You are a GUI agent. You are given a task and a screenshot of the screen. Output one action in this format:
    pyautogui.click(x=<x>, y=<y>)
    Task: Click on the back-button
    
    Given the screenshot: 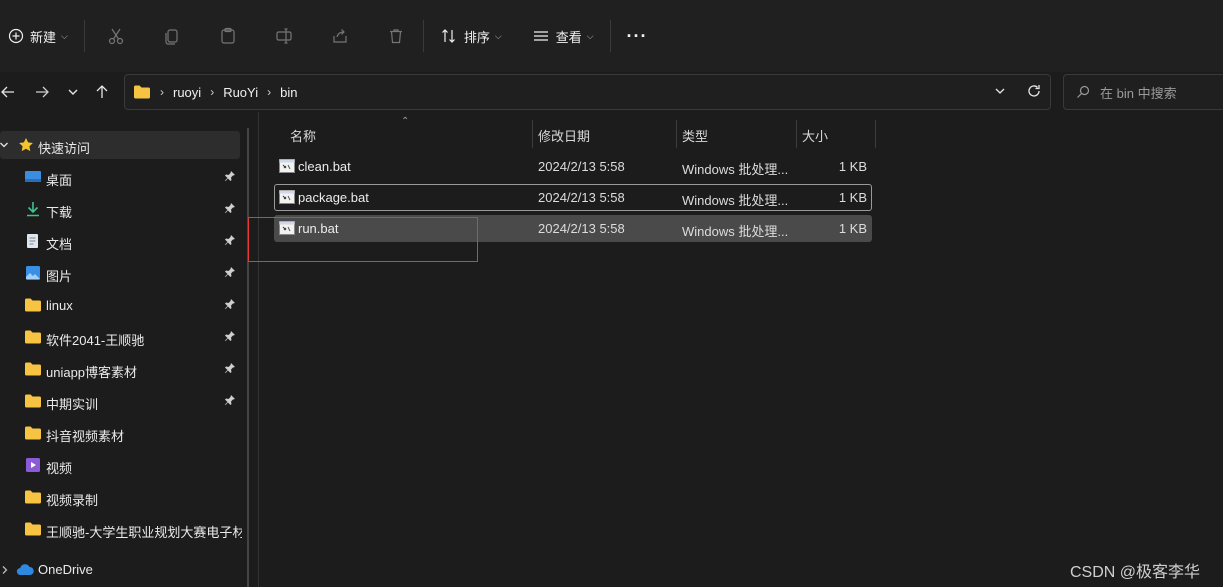 What is the action you would take?
    pyautogui.click(x=10, y=92)
    